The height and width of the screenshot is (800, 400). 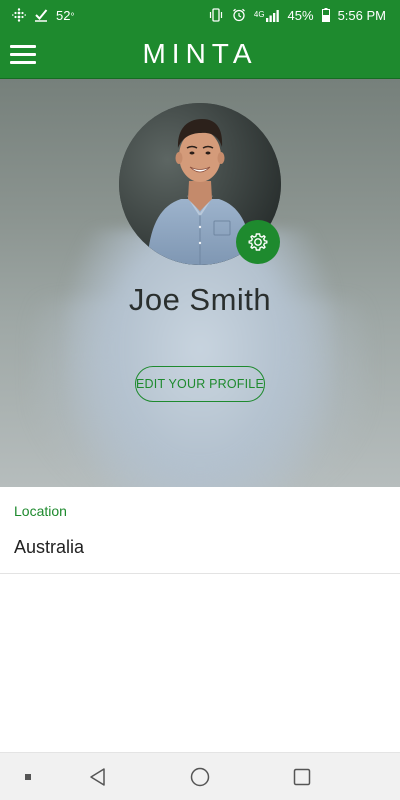 What do you see at coordinates (325, 15) in the screenshot?
I see `battery-icon` at bounding box center [325, 15].